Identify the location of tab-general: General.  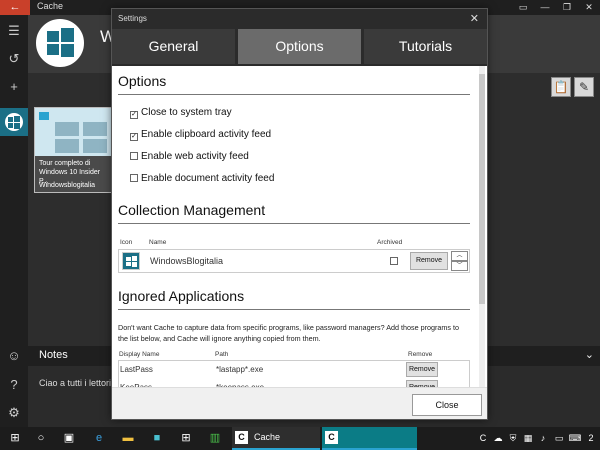
(173, 46).